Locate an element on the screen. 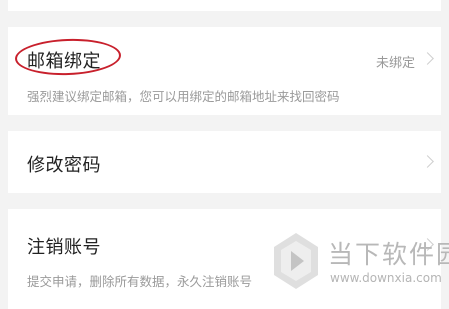 The width and height of the screenshot is (449, 309). watermark-title: 当下软件园 is located at coordinates (388, 254).